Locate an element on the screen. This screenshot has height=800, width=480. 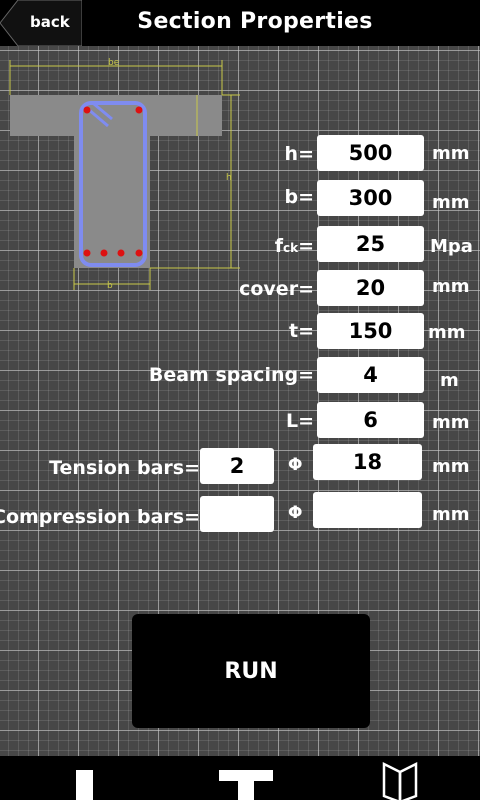
t-input: 150 is located at coordinates (370, 331).